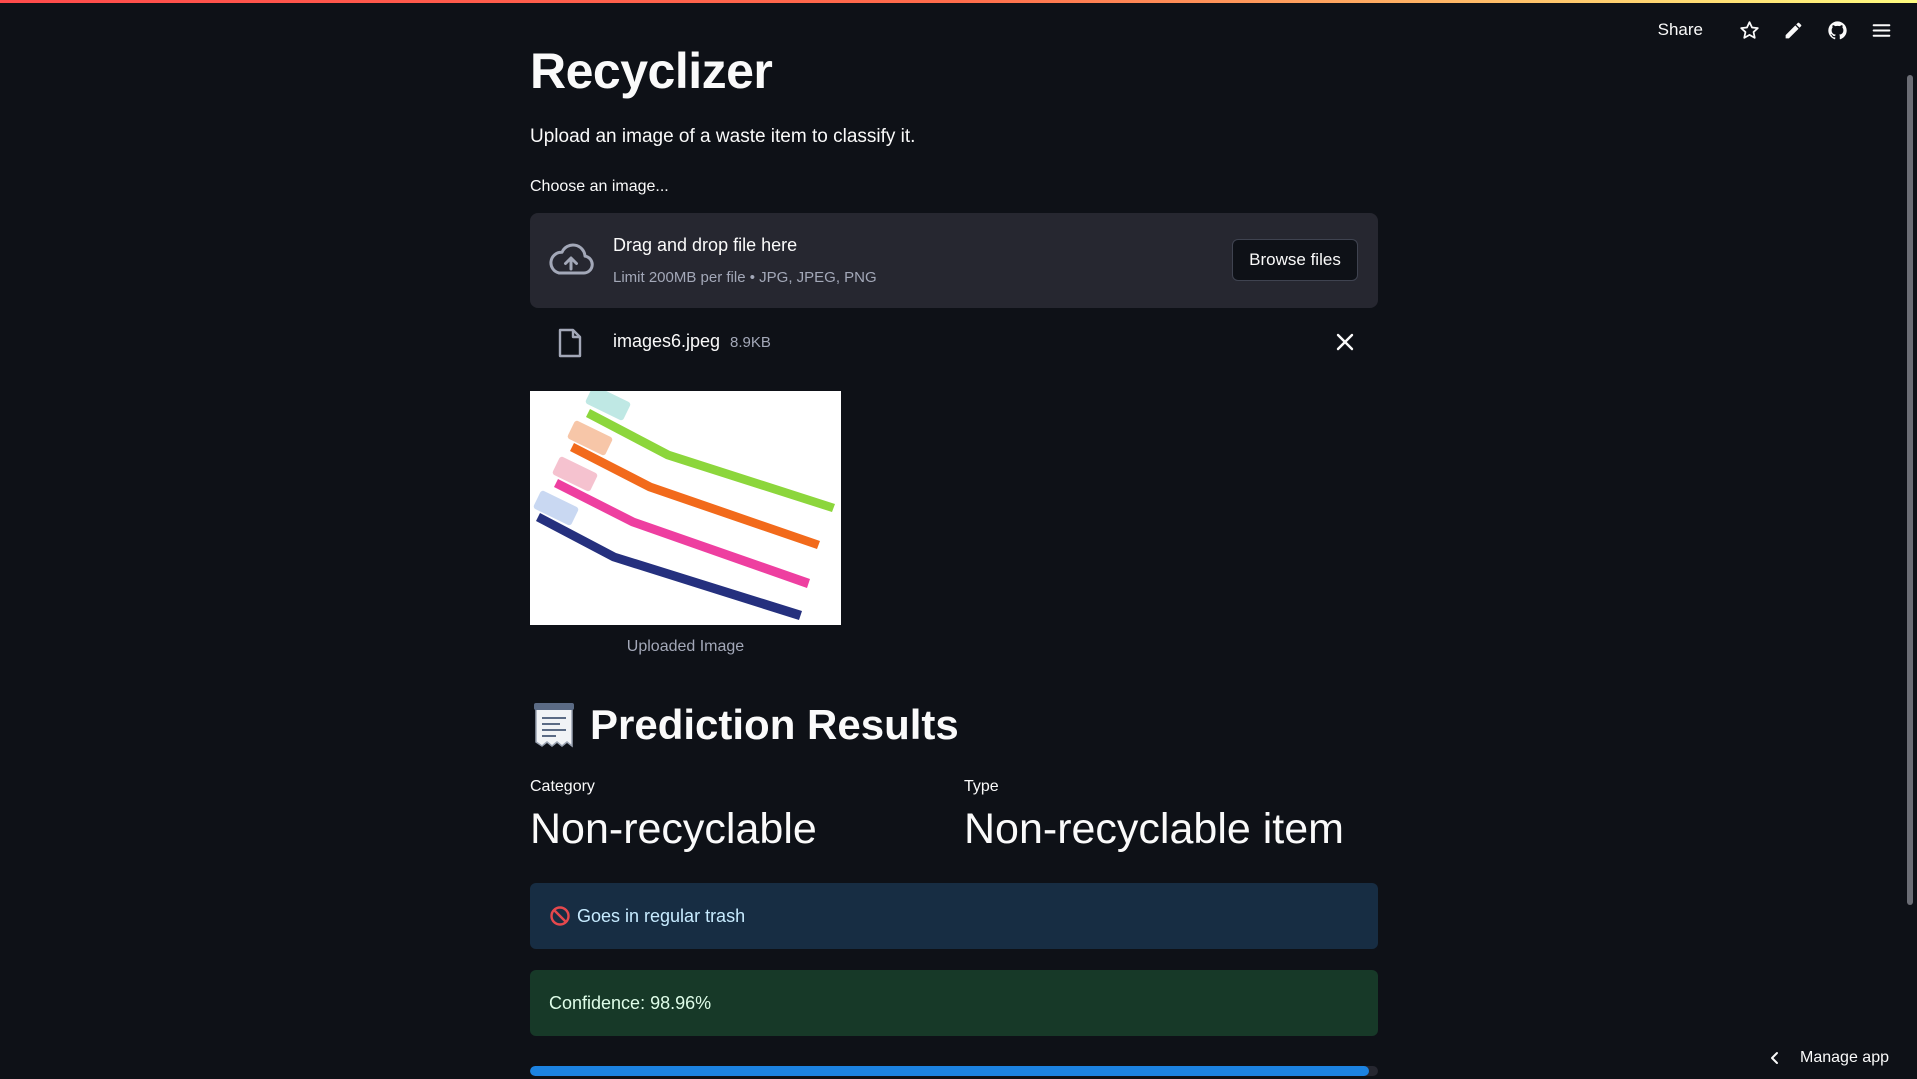 Image resolution: width=1917 pixels, height=1079 pixels. What do you see at coordinates (950, 1071) in the screenshot?
I see `confidence-progress-fill` at bounding box center [950, 1071].